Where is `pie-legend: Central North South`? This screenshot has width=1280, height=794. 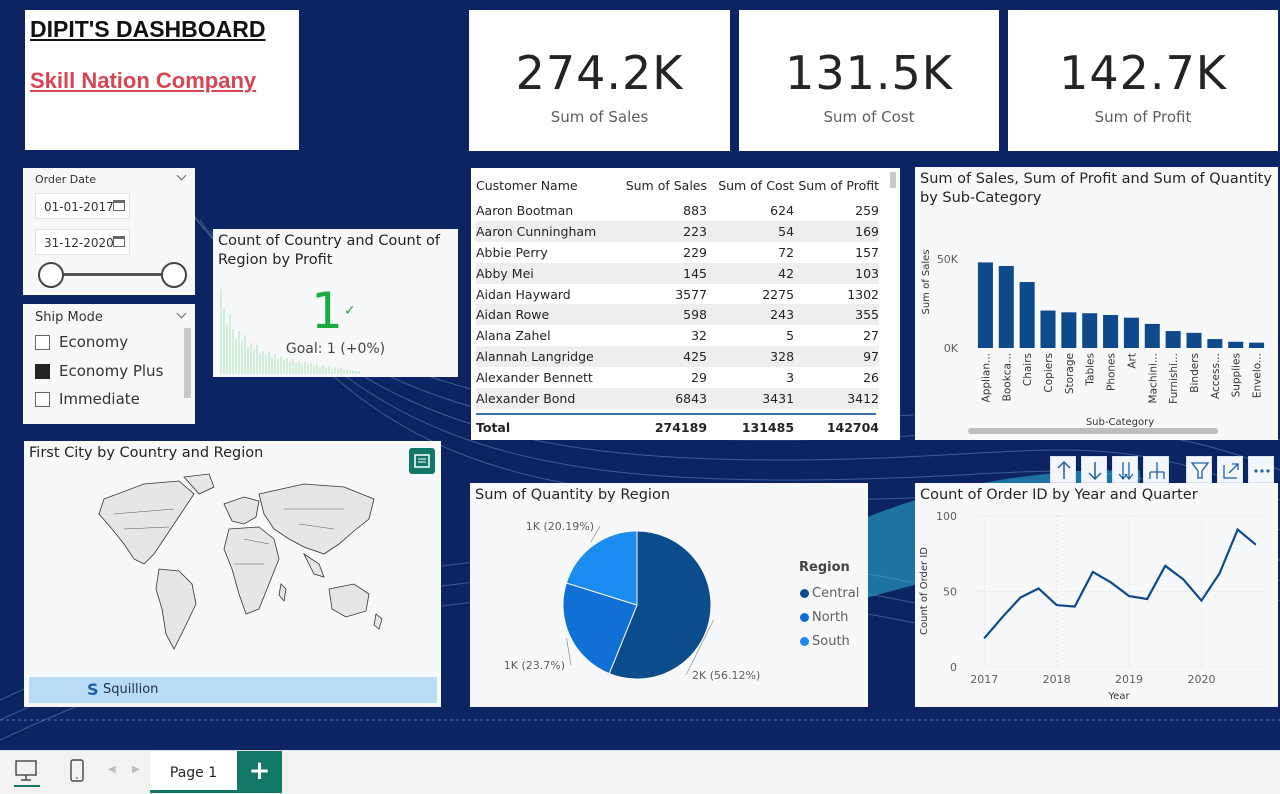 pie-legend: Central North South is located at coordinates (829, 617).